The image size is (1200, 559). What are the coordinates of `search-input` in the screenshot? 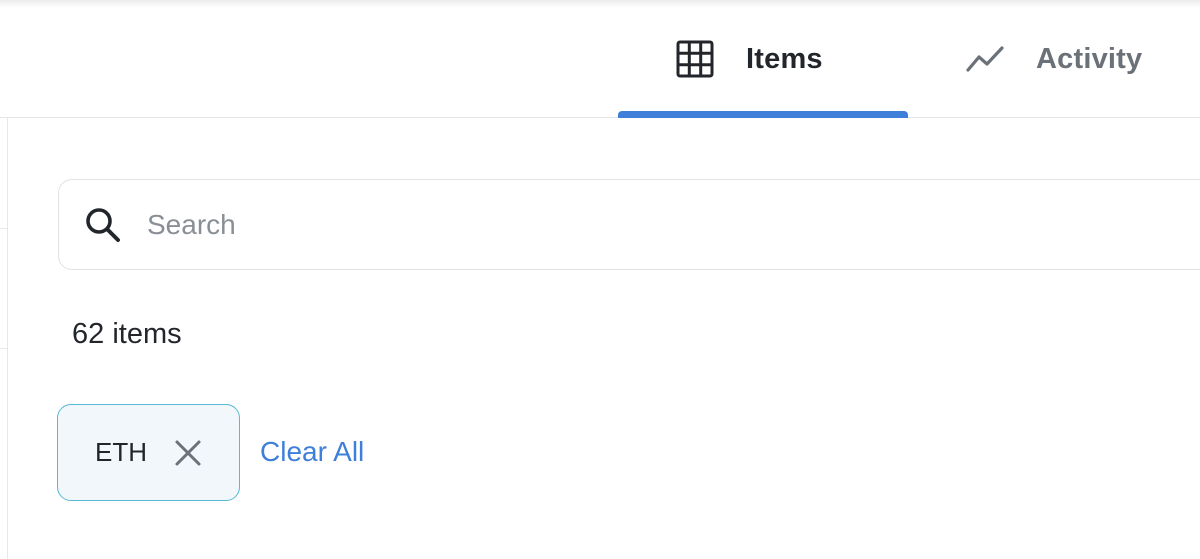 It's located at (597, 224).